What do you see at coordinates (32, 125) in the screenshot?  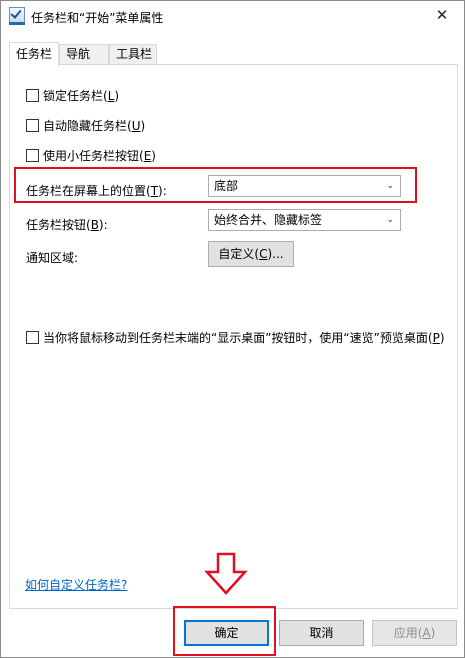 I see `auto-hide-checkbox` at bounding box center [32, 125].